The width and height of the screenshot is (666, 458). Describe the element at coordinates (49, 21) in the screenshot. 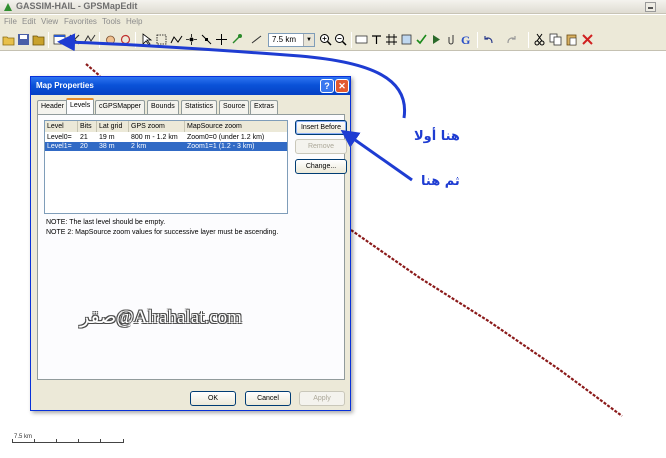

I see `menu-view: View` at that location.